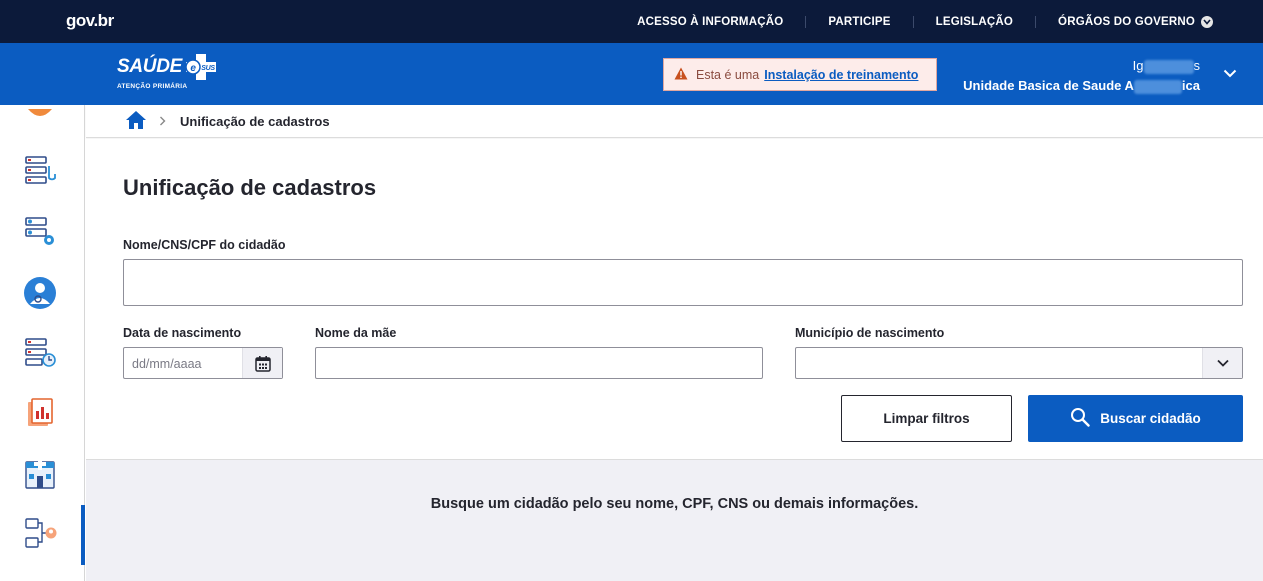 The height and width of the screenshot is (581, 1263). What do you see at coordinates (250, 187) in the screenshot?
I see `page-title: Unificação de cadastros` at bounding box center [250, 187].